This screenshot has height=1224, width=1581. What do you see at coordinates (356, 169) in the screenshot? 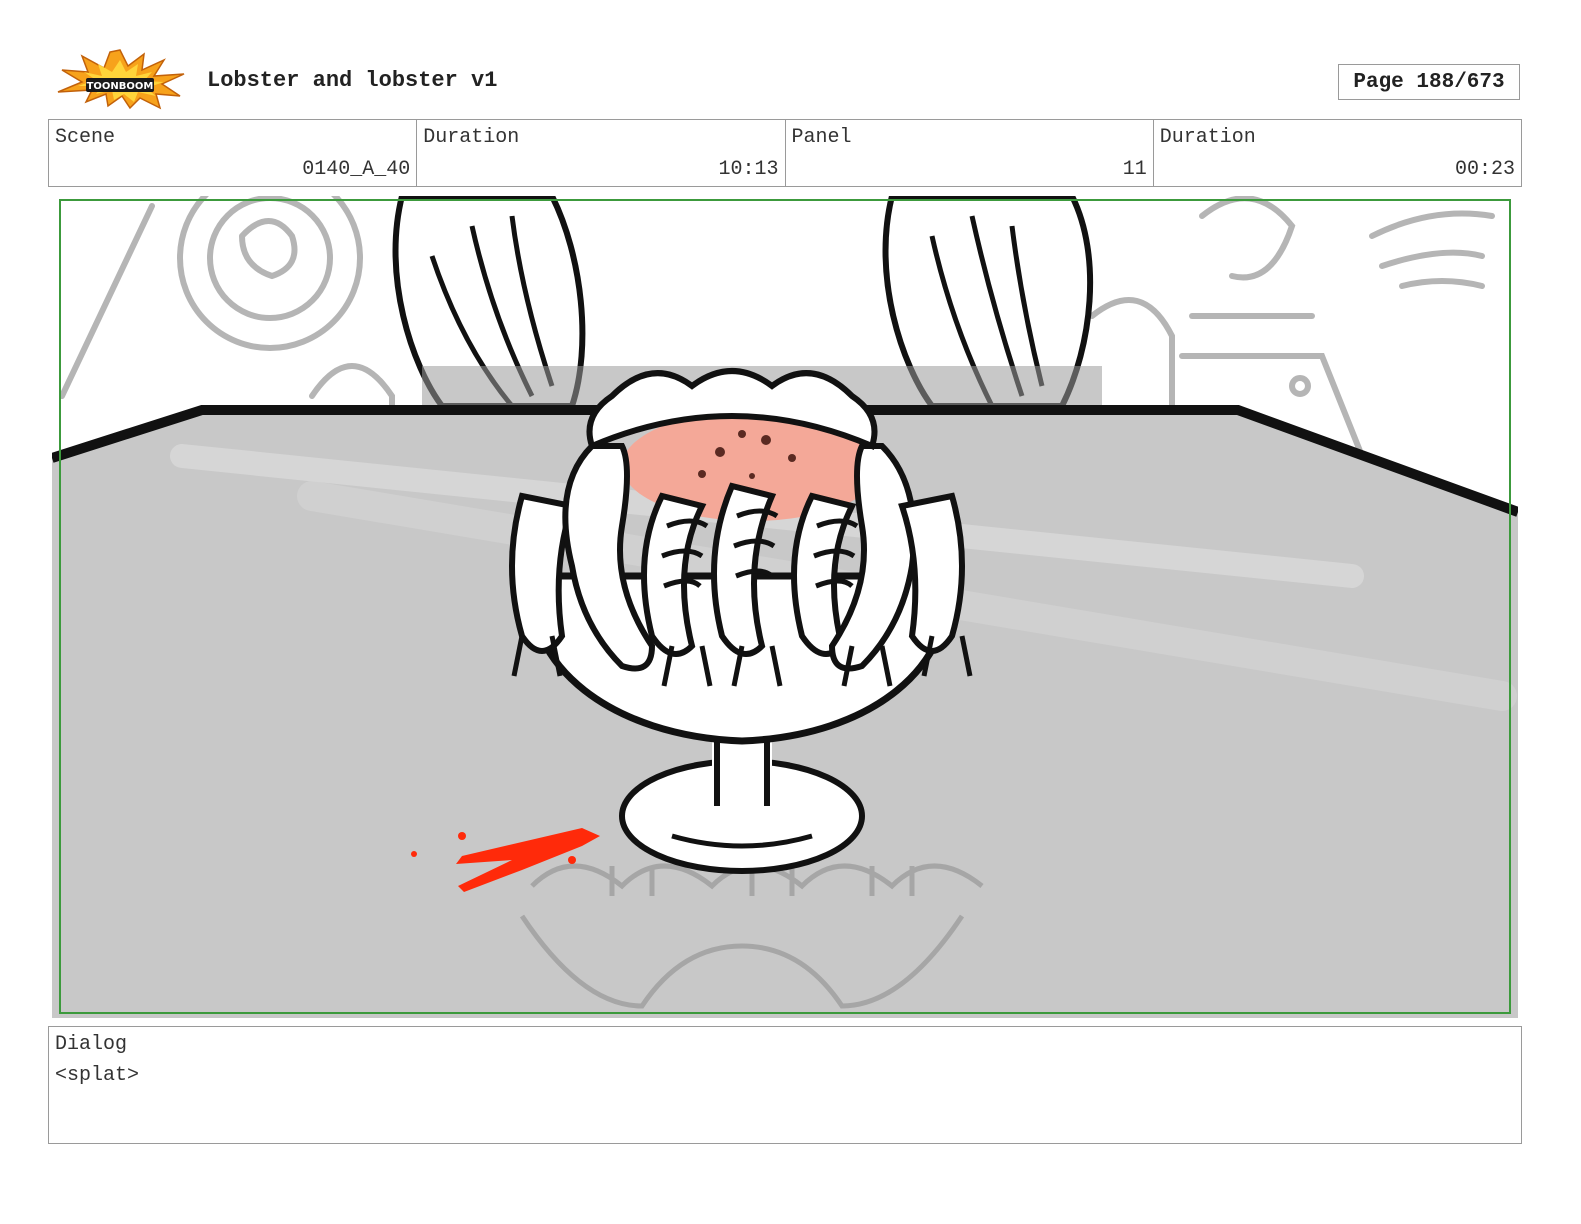
I see `scene-value: 0140_A_40` at bounding box center [356, 169].